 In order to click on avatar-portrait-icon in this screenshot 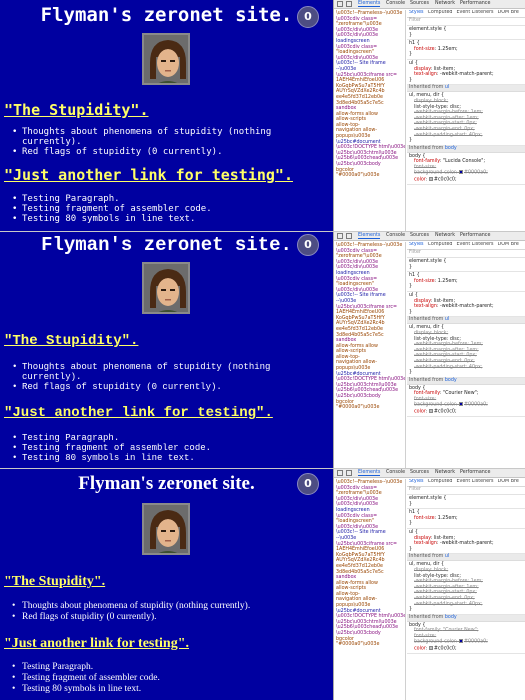, I will do `click(166, 288)`.